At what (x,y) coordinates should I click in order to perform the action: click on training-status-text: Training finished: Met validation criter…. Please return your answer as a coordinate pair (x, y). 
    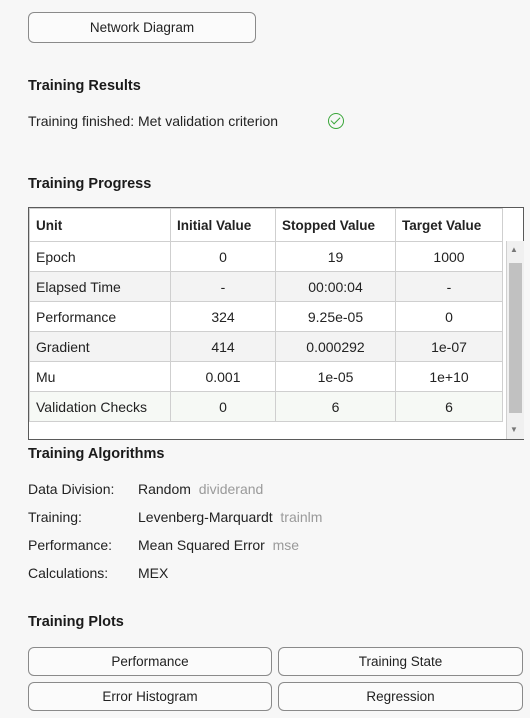
    Looking at the image, I should click on (153, 121).